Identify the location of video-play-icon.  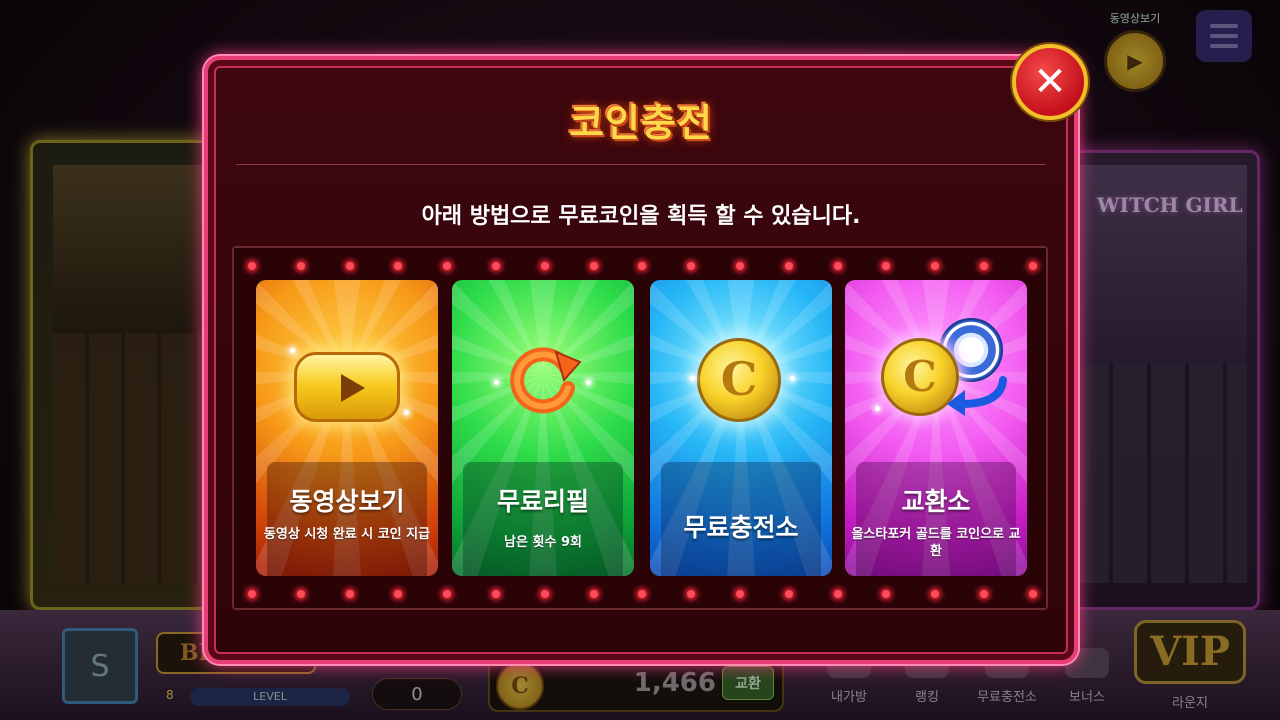
(347, 387).